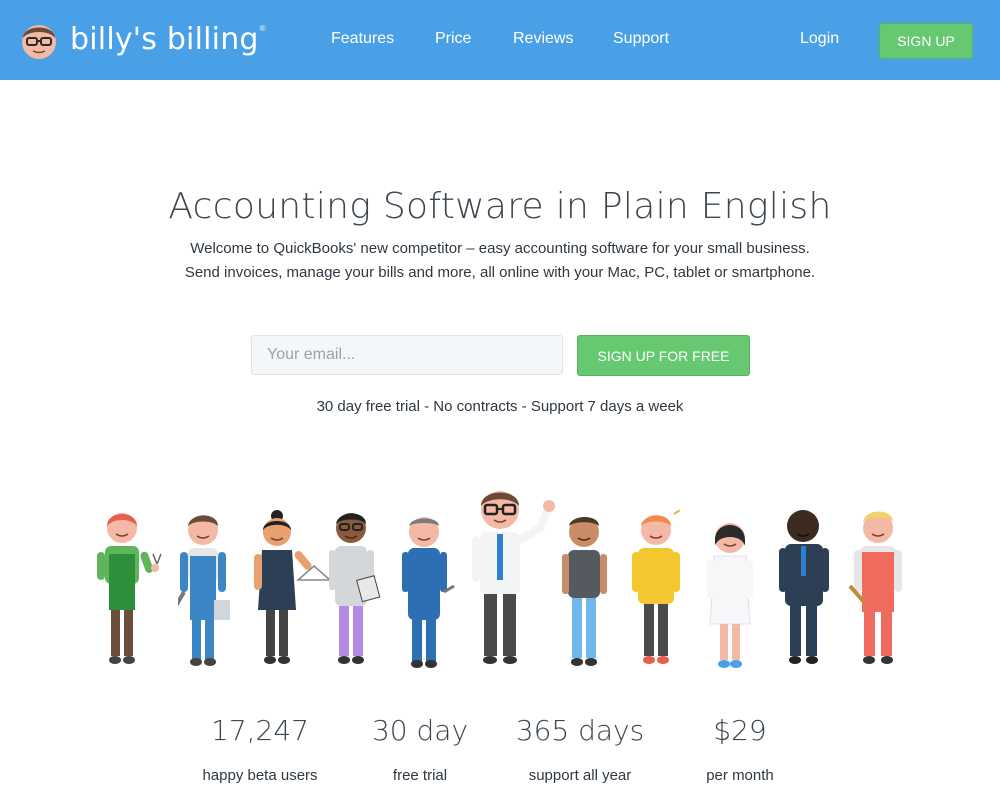  I want to click on page-title: Accounting Software in Plain English, so click(500, 206).